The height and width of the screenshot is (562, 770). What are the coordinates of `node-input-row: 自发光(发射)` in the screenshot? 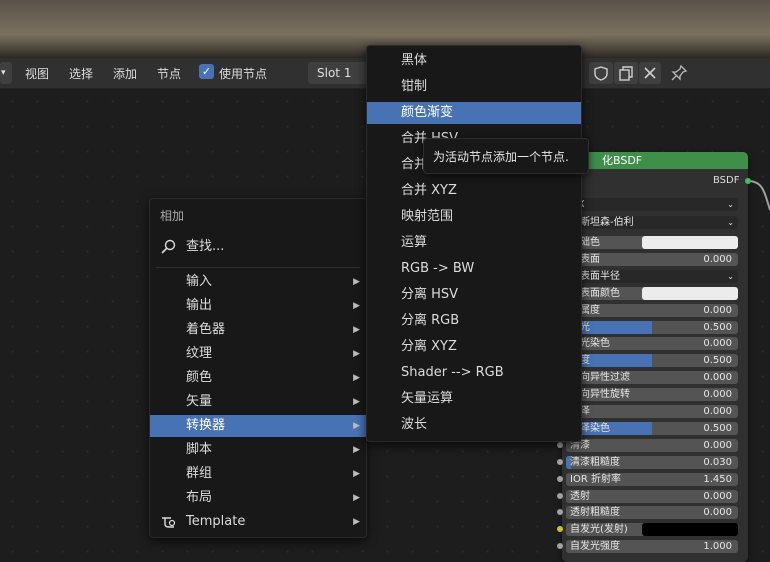 It's located at (652, 529).